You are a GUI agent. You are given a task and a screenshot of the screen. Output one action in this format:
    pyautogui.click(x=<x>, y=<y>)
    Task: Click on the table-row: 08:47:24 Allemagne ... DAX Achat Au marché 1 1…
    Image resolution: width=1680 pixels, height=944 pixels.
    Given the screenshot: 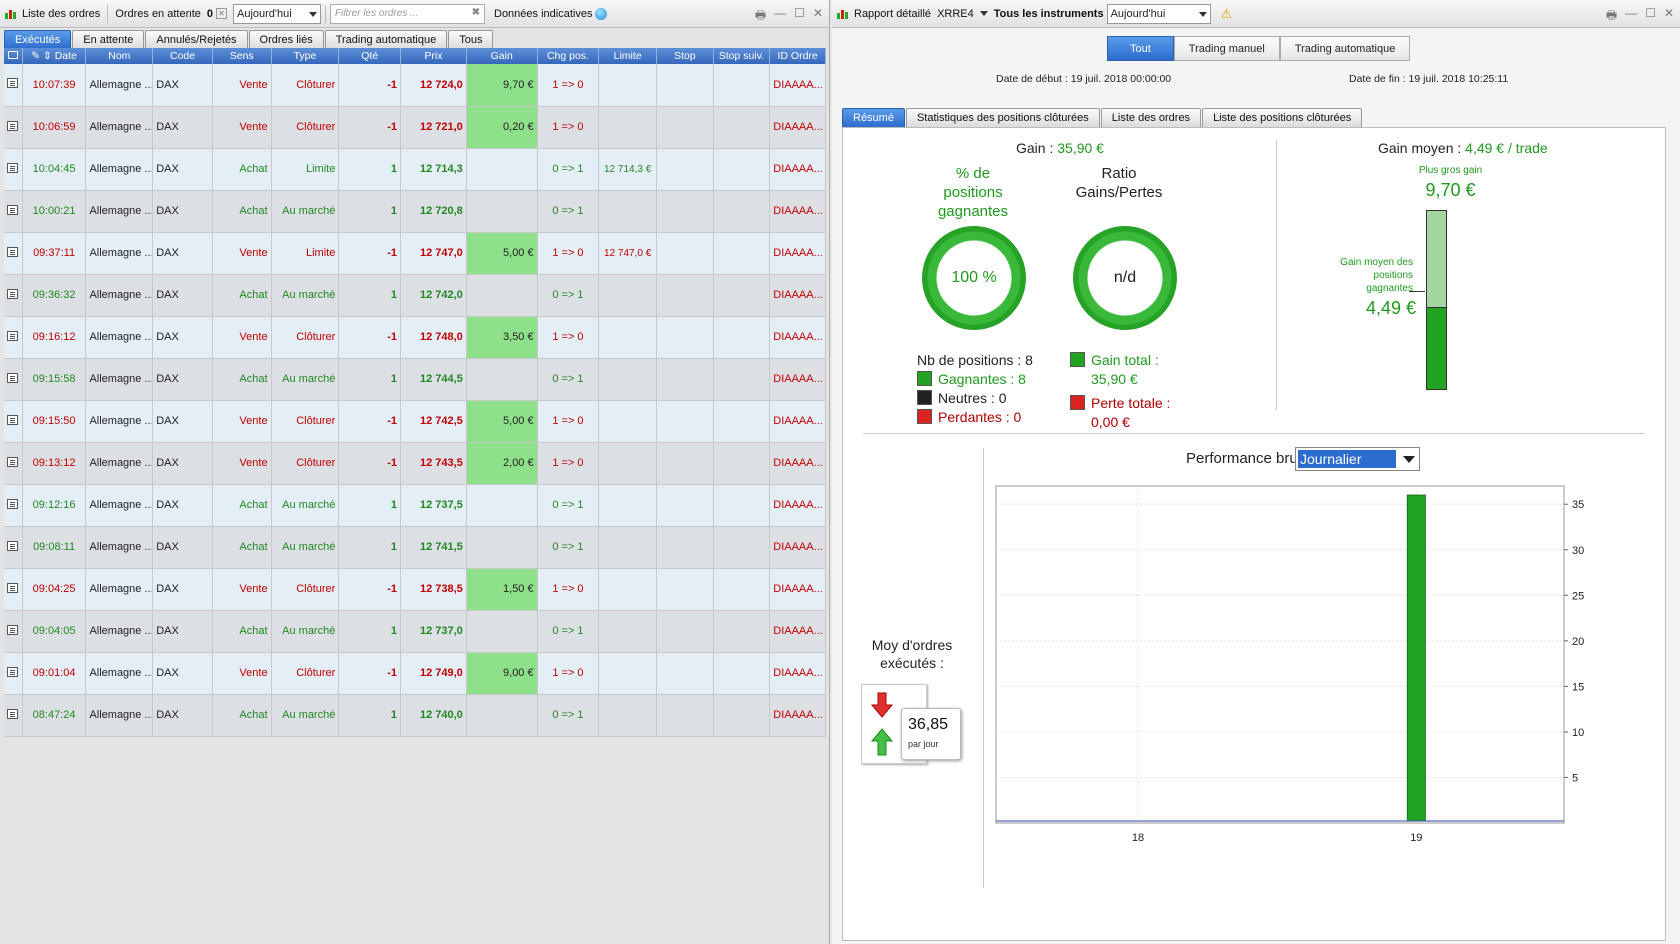 What is the action you would take?
    pyautogui.click(x=415, y=715)
    